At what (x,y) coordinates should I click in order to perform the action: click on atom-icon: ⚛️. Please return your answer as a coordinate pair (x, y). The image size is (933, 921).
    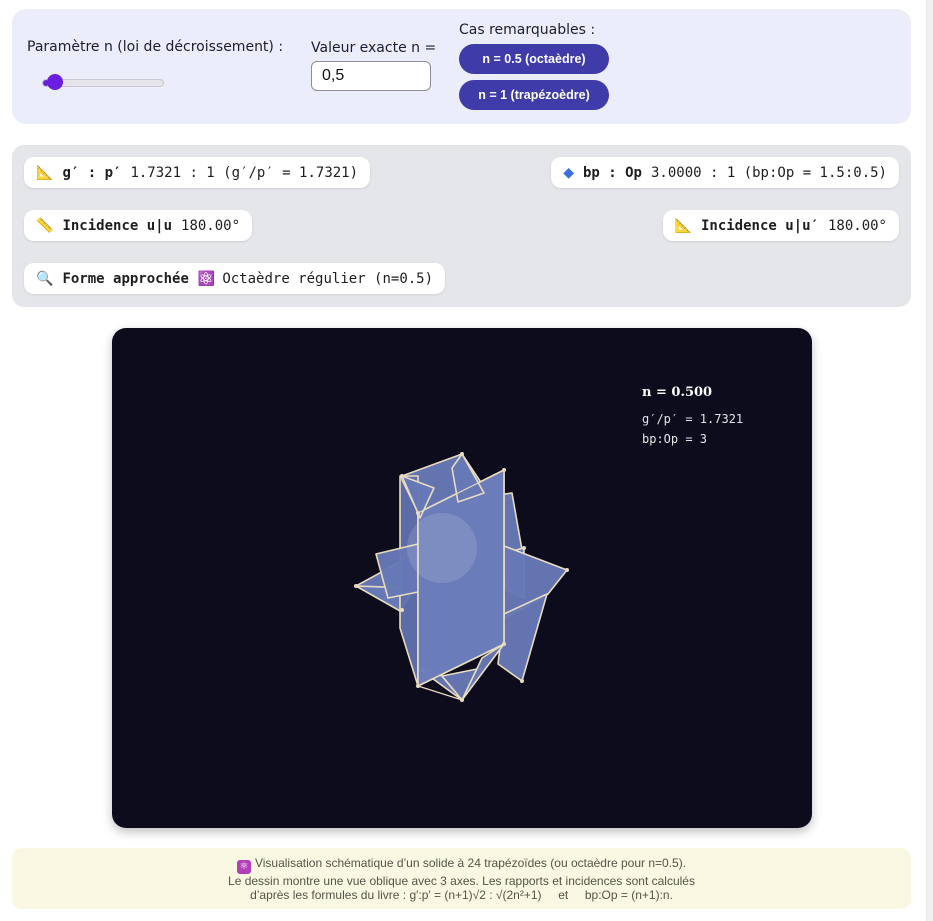
    Looking at the image, I should click on (206, 278).